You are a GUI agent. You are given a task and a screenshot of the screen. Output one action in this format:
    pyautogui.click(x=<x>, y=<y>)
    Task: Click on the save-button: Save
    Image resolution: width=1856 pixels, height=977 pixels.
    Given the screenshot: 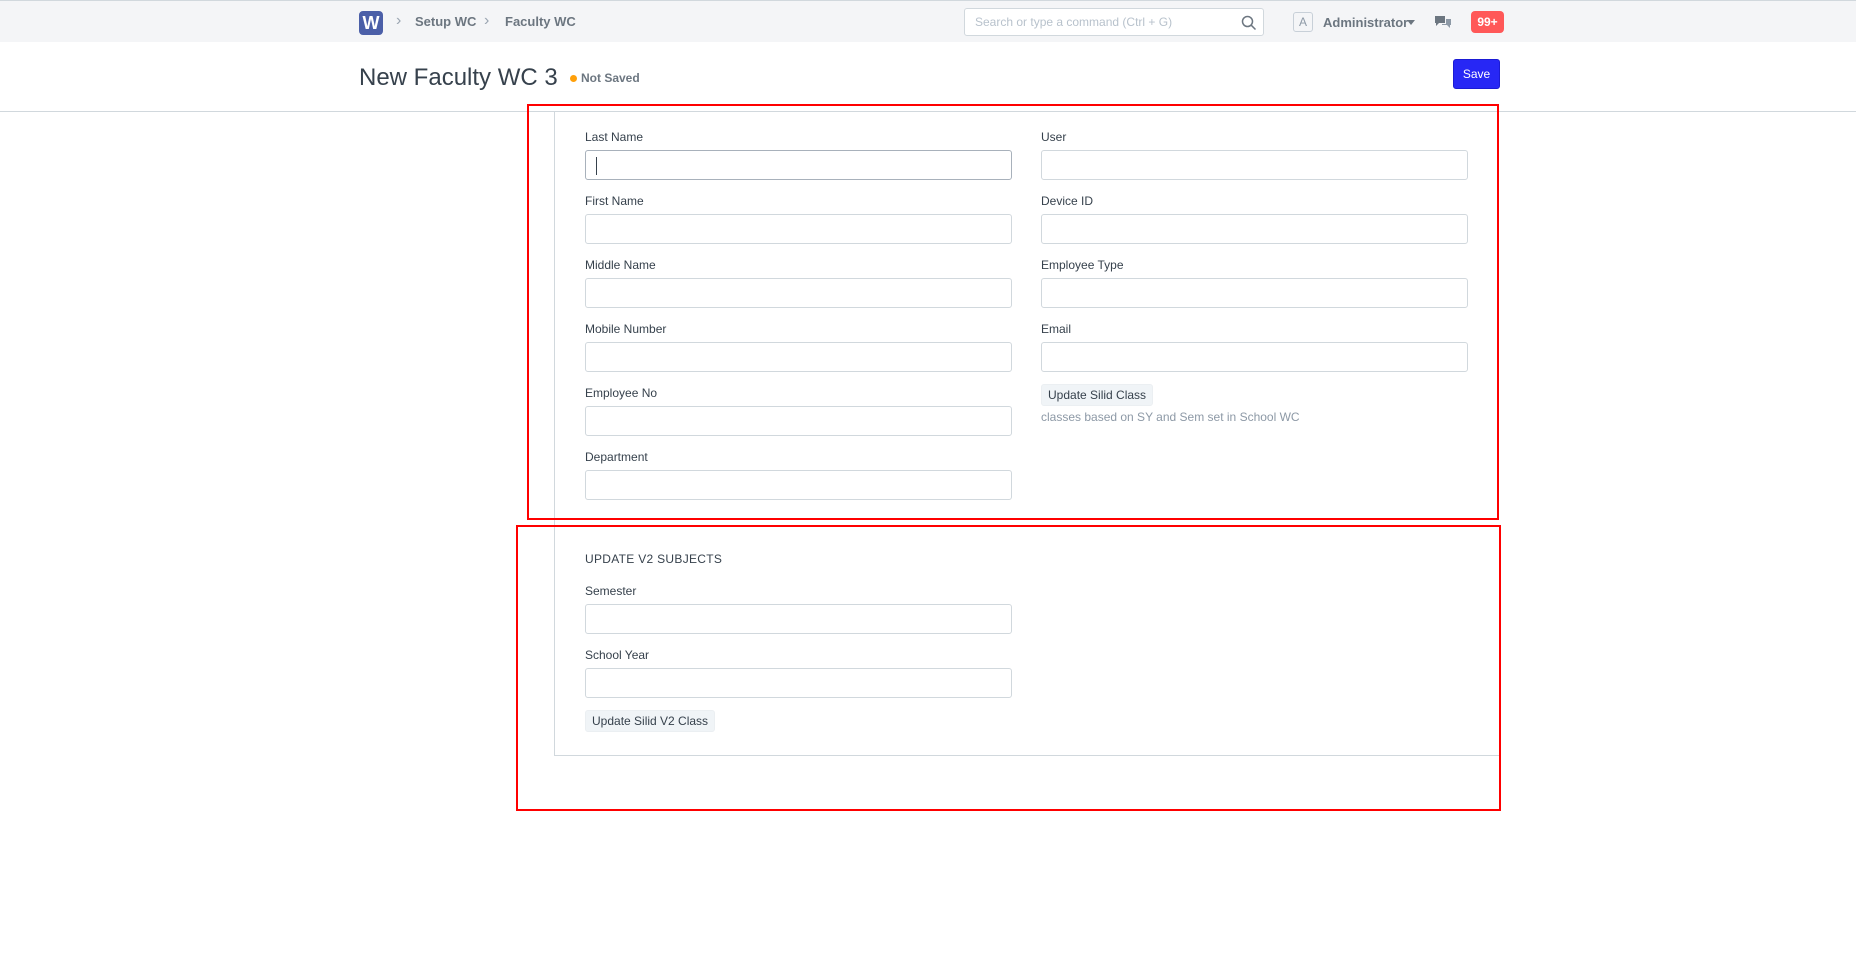 What is the action you would take?
    pyautogui.click(x=1476, y=74)
    